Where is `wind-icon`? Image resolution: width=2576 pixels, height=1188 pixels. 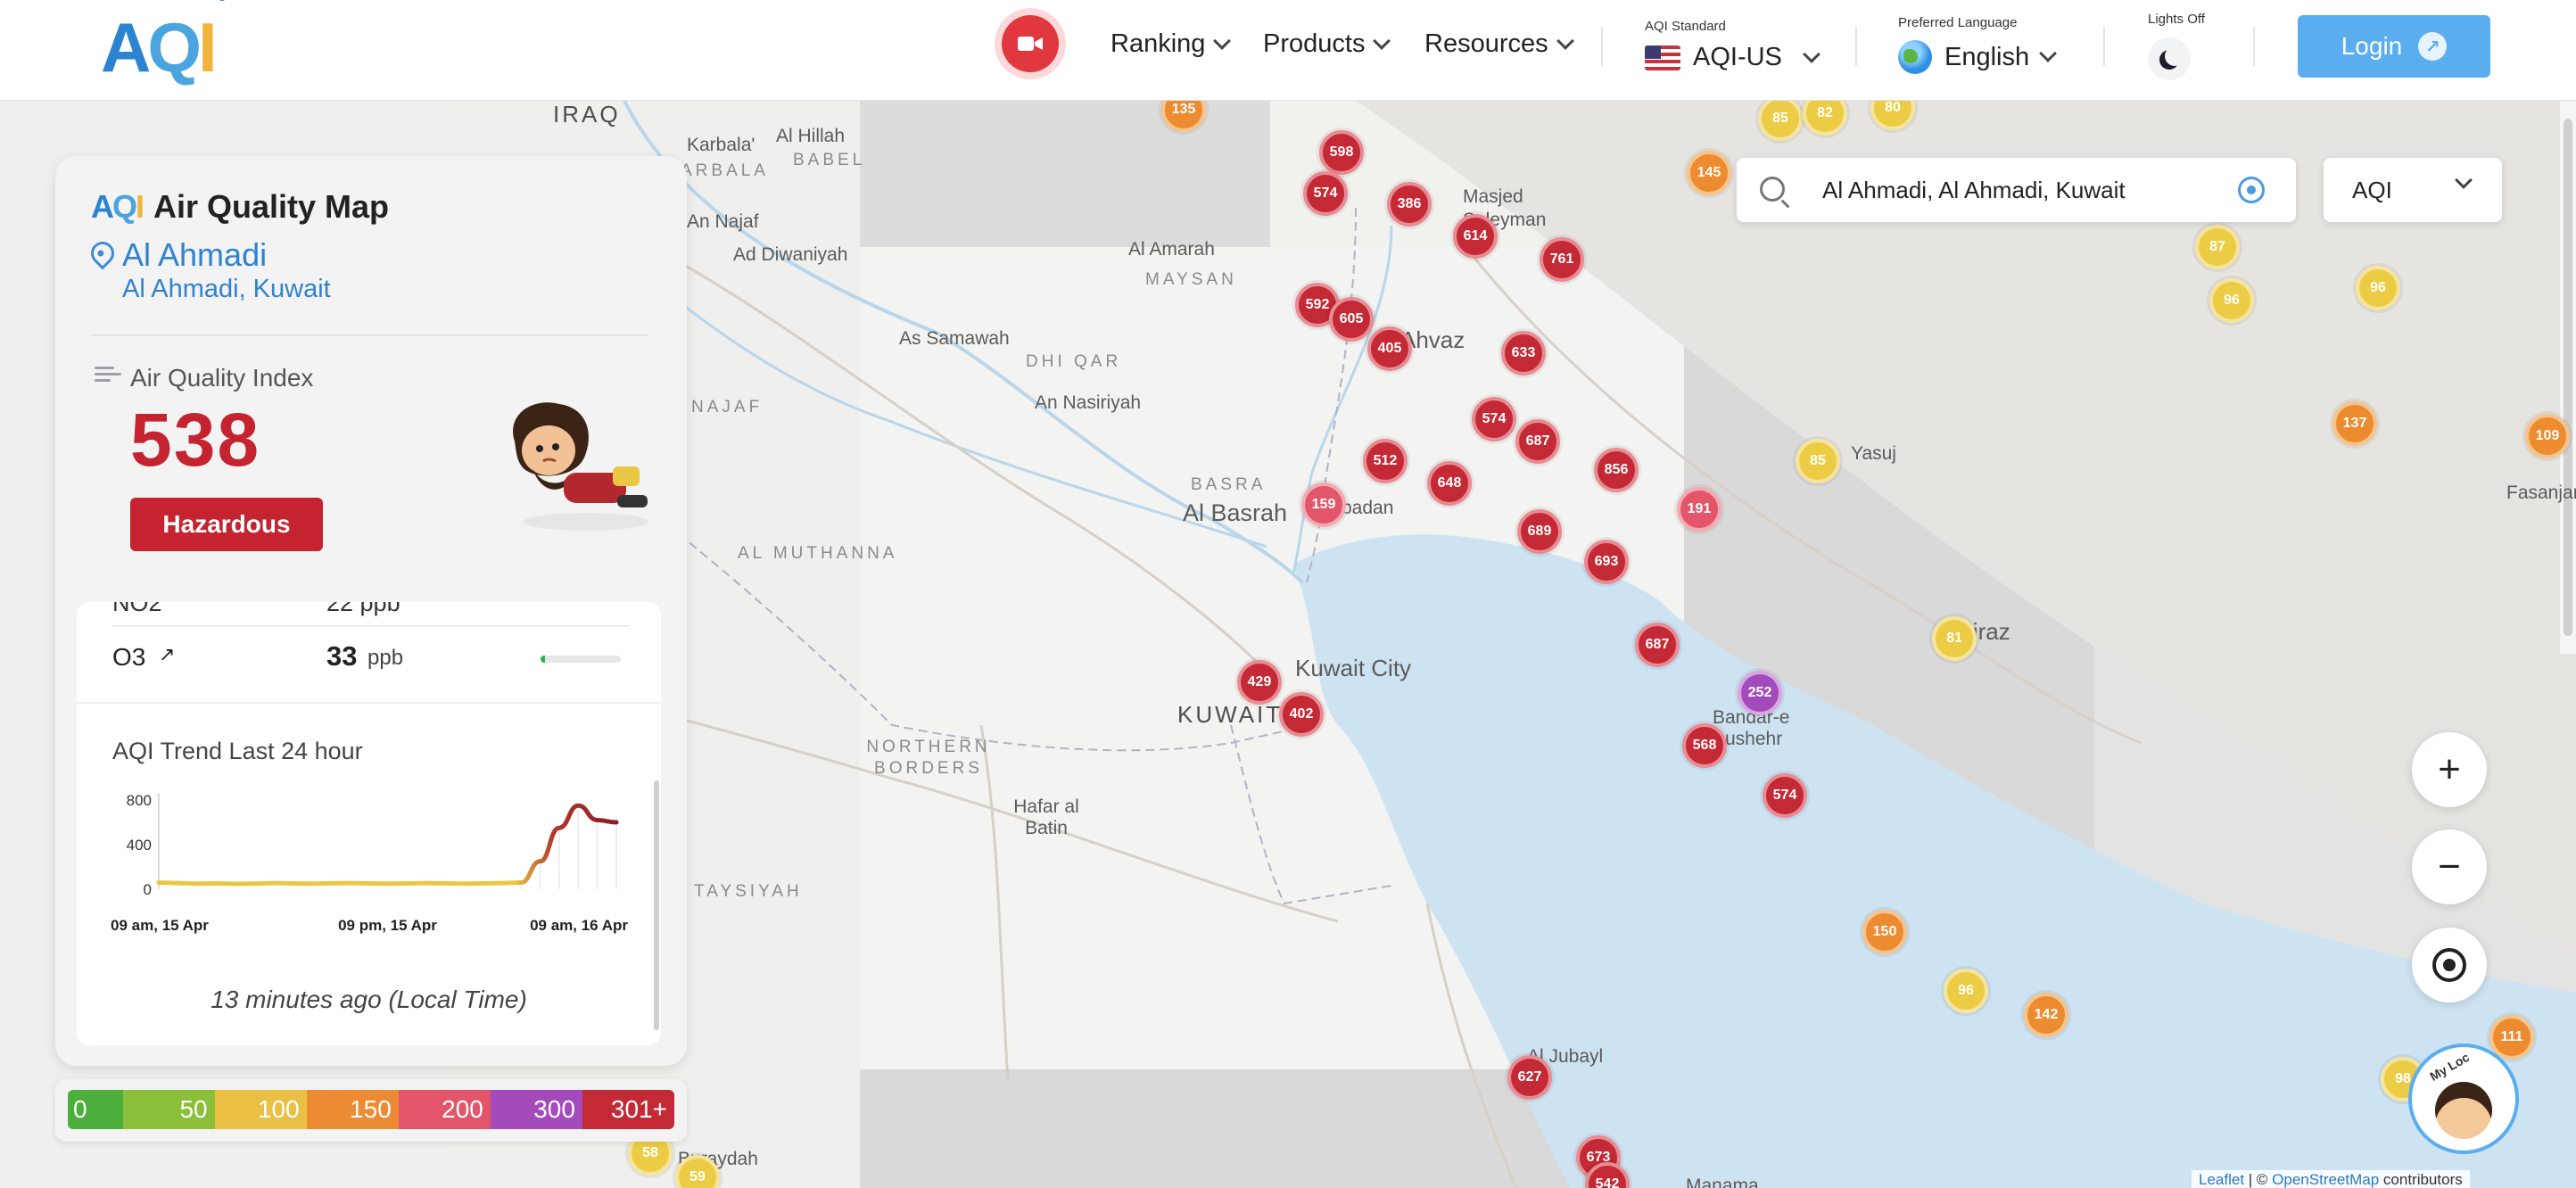
wind-icon is located at coordinates (108, 375).